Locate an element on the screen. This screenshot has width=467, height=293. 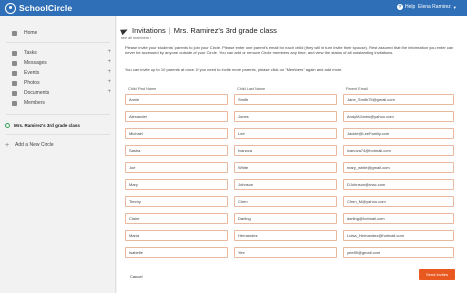
email-field: darling@hotmail.com is located at coordinates (398, 218).